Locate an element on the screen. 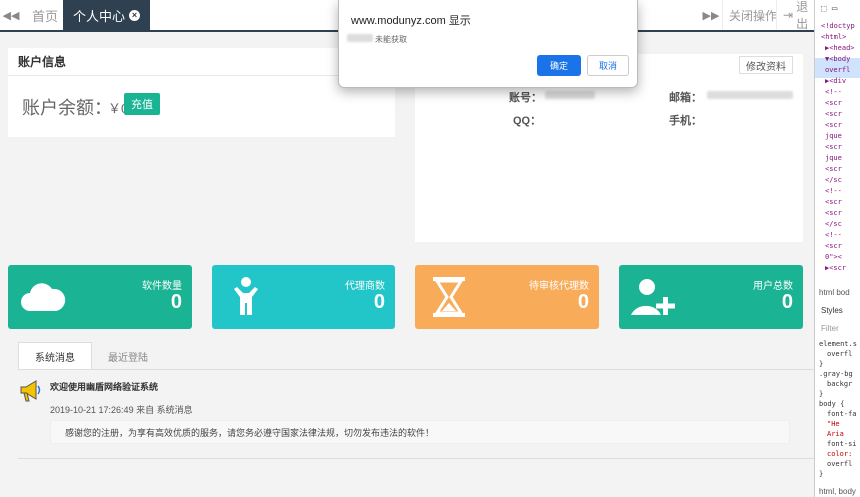 This screenshot has height=497, width=860. devtools-dom-line: <!doctyp is located at coordinates (838, 26).